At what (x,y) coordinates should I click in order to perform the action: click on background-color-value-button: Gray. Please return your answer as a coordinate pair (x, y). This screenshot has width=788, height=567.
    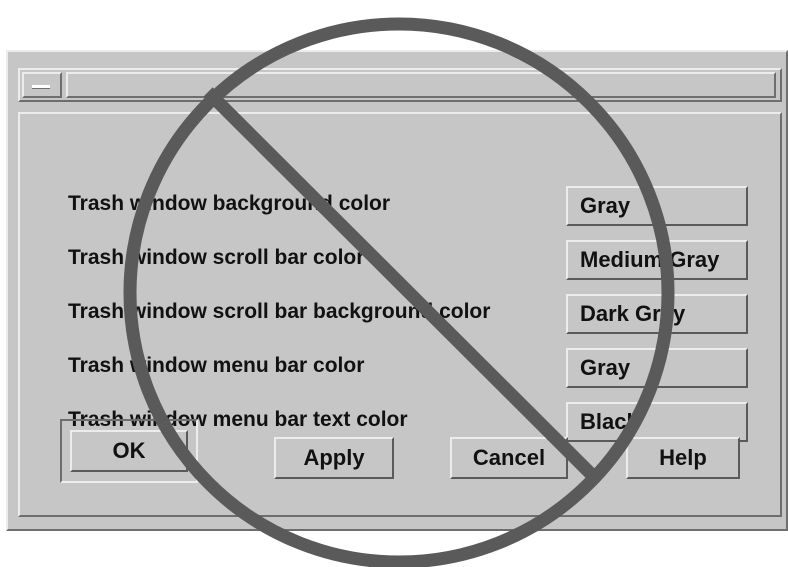
    Looking at the image, I should click on (657, 206).